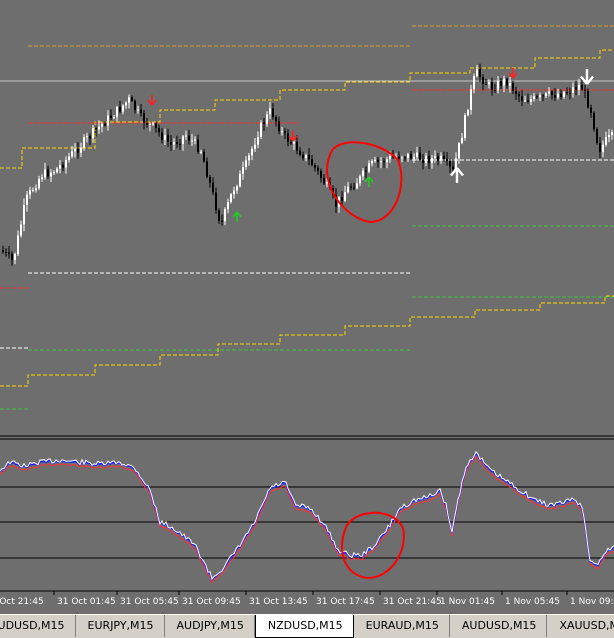 This screenshot has height=638, width=614. I want to click on symbol-tab: NZDUSD,M15, so click(304, 626).